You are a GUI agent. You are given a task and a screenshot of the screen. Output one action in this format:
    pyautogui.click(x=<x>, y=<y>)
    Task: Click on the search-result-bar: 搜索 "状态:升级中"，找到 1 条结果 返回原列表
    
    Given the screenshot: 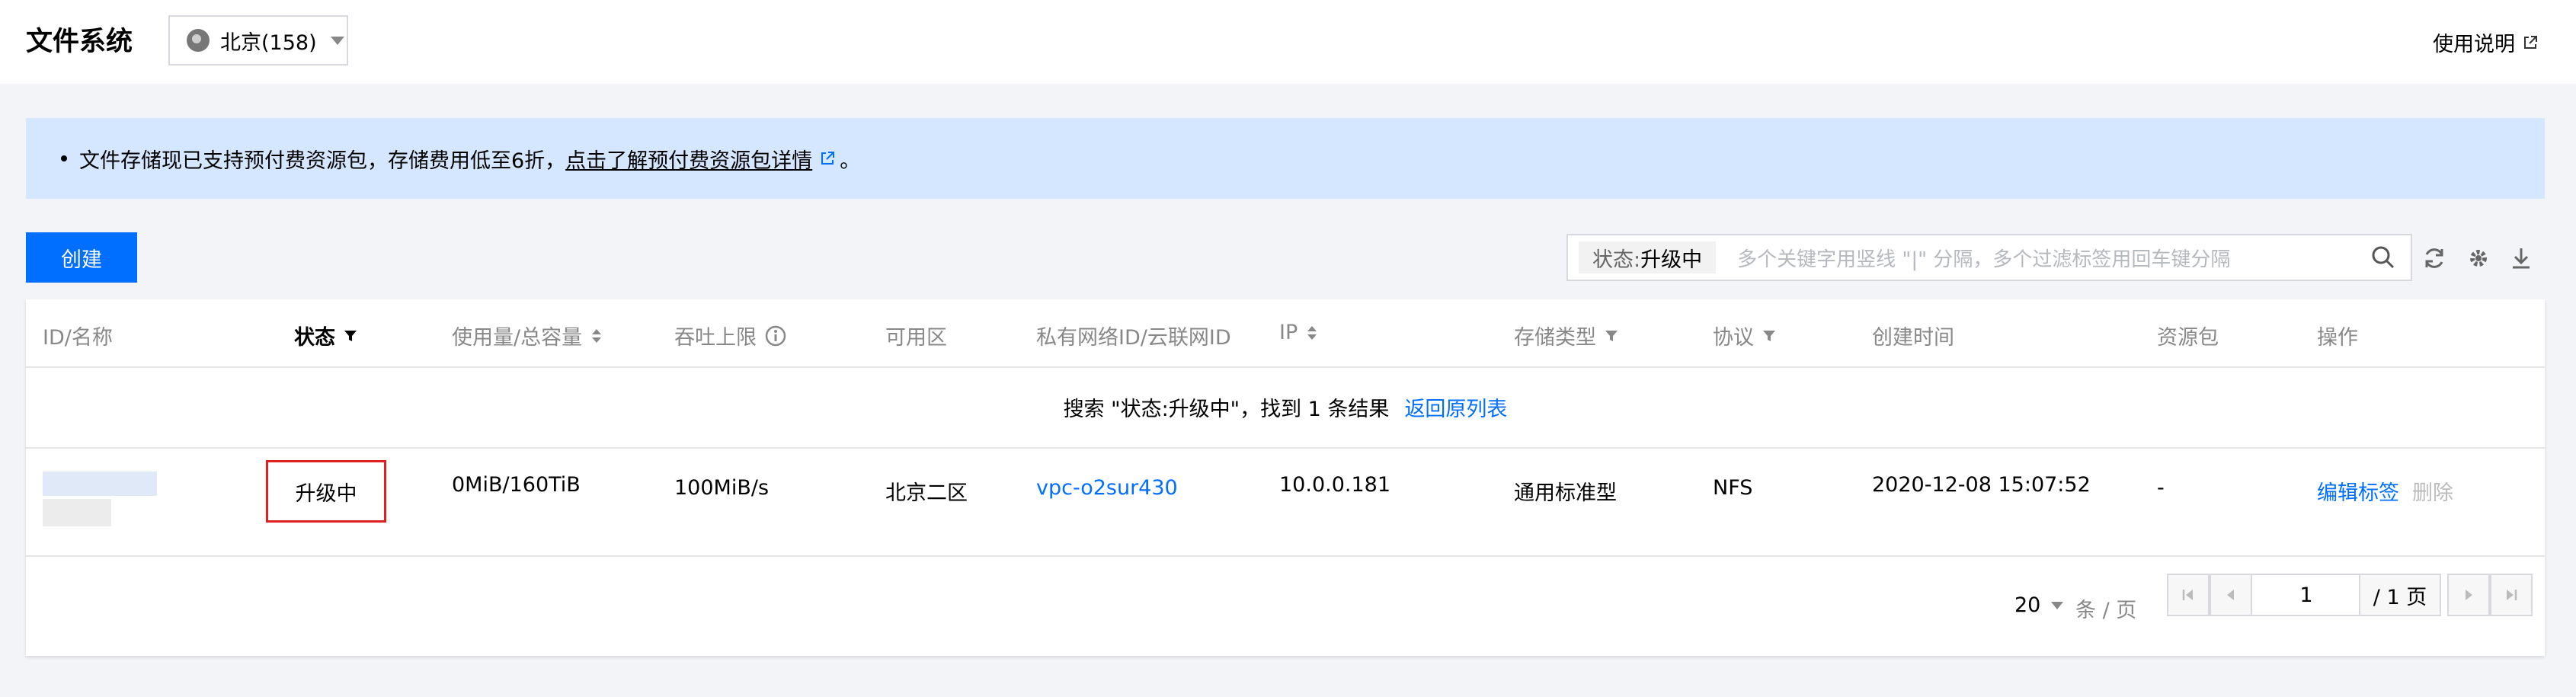 What is the action you would take?
    pyautogui.click(x=1285, y=408)
    